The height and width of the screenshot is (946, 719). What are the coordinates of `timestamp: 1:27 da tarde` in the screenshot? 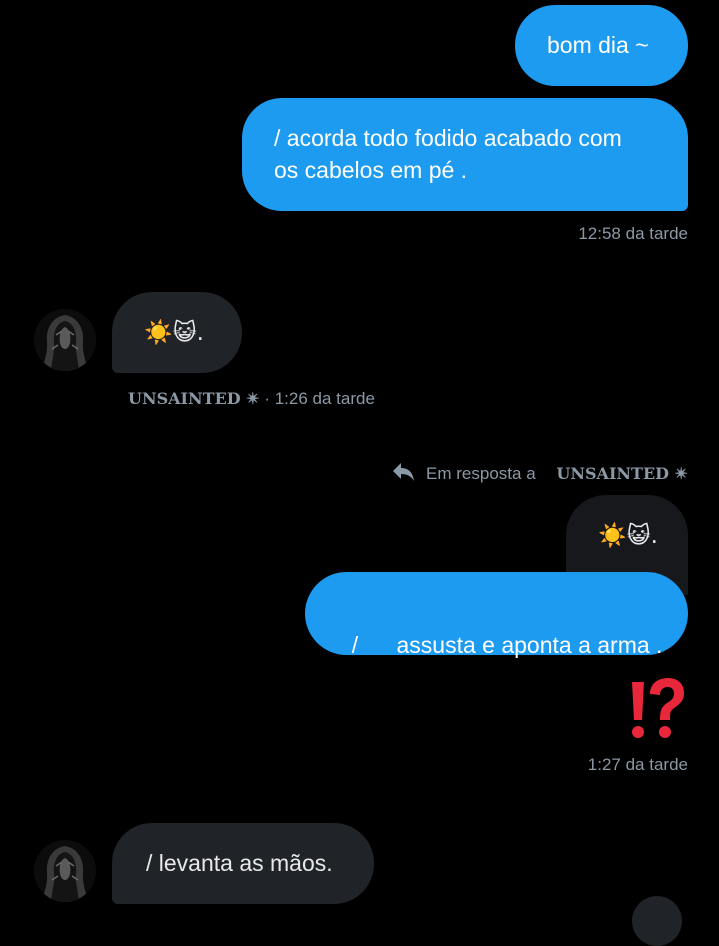 It's located at (637, 764).